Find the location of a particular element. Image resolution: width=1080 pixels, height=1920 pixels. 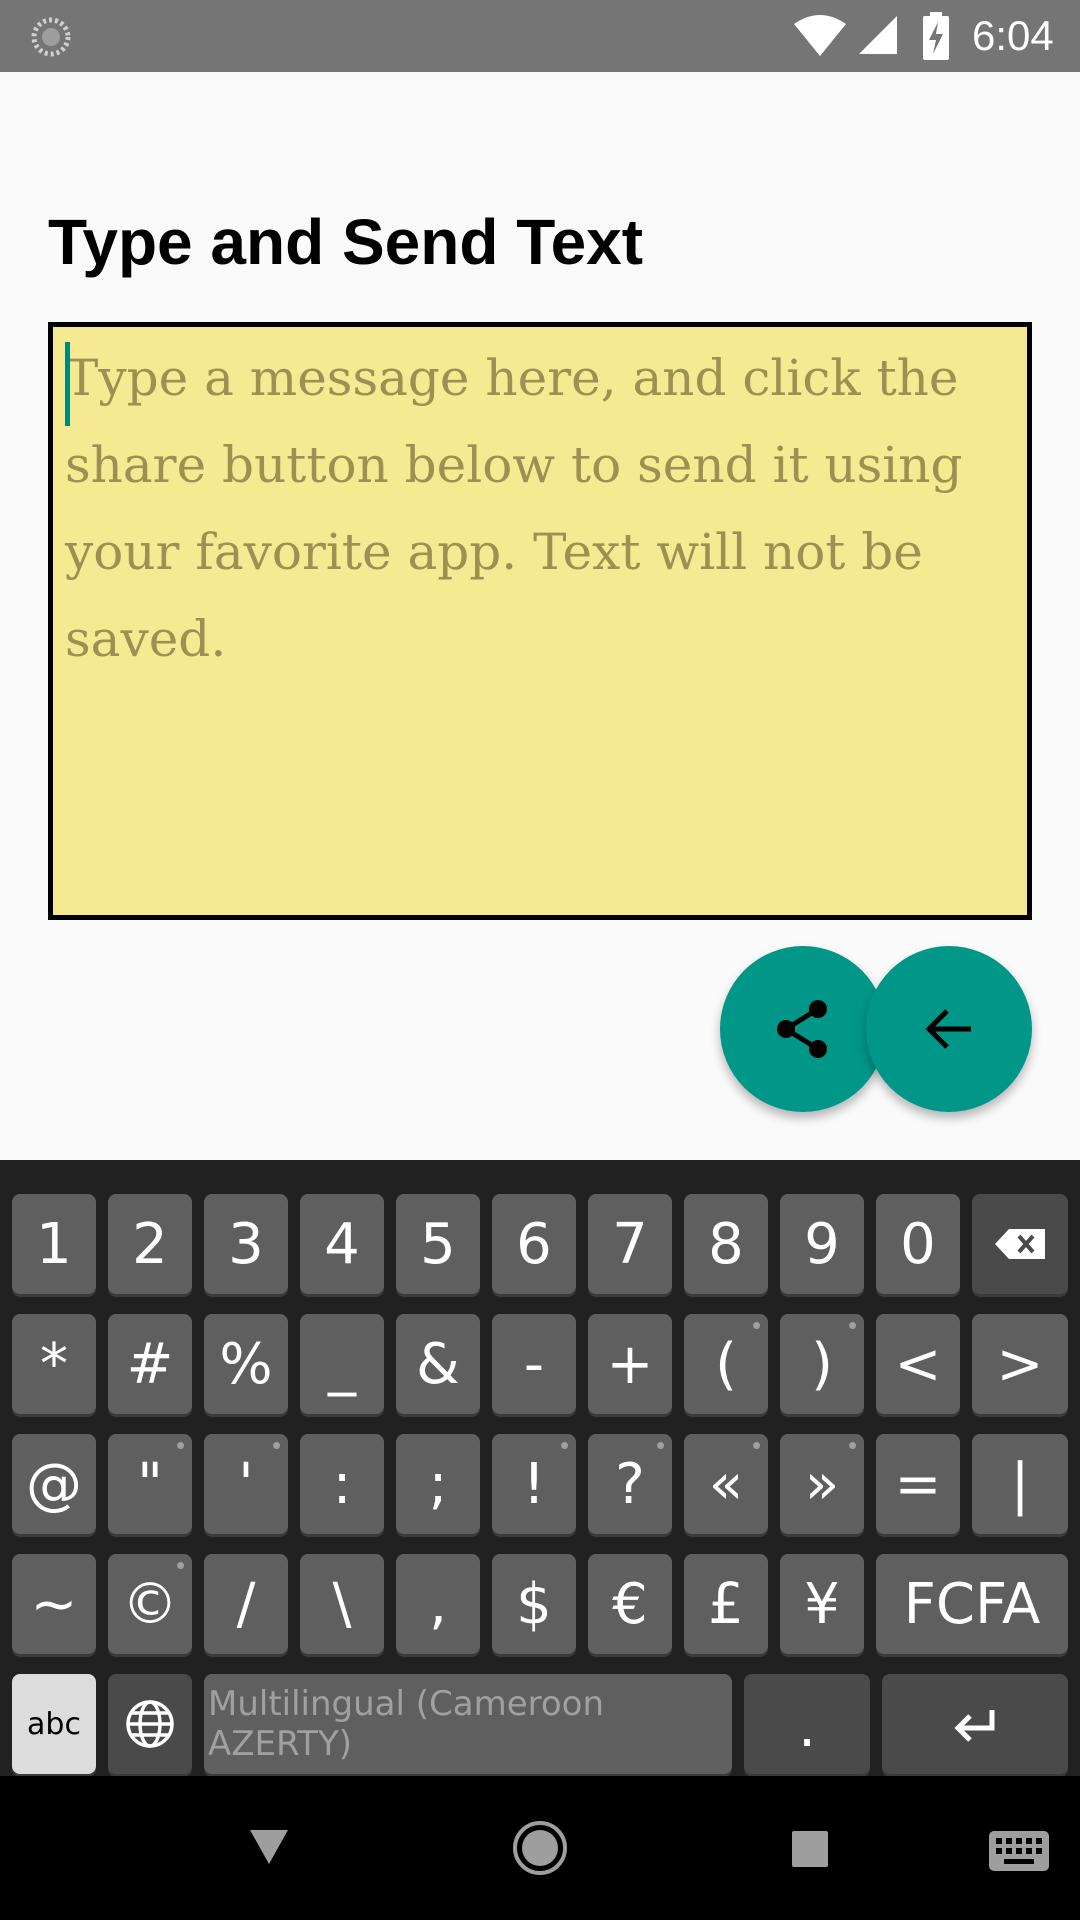

key-0: 0 is located at coordinates (918, 1244).